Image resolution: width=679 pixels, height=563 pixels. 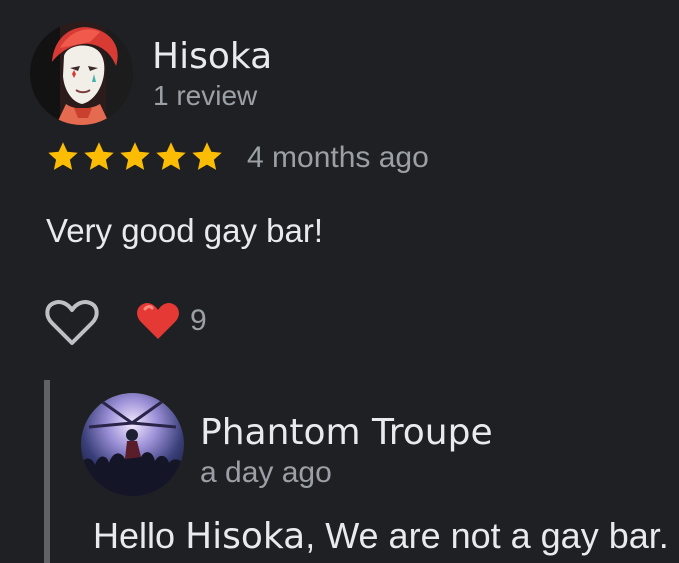 I want to click on reply-text: Hello Hisoka, We are not a gay bar., so click(x=381, y=536).